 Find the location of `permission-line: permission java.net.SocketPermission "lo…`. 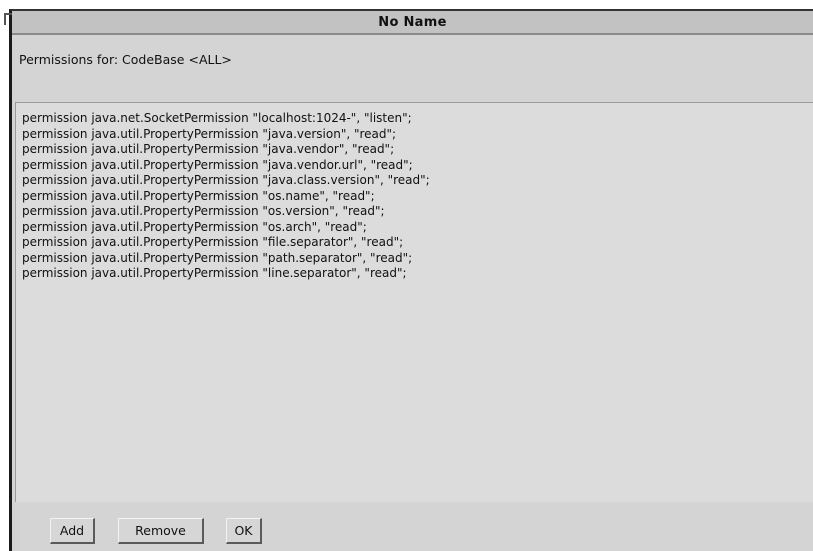

permission-line: permission java.net.SocketPermission "lo… is located at coordinates (217, 118).